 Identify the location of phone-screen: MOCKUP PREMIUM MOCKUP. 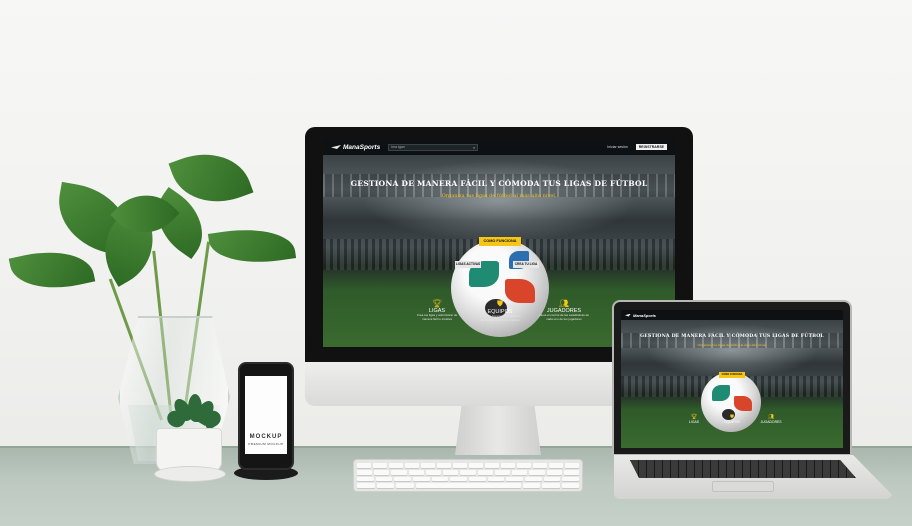
(266, 415).